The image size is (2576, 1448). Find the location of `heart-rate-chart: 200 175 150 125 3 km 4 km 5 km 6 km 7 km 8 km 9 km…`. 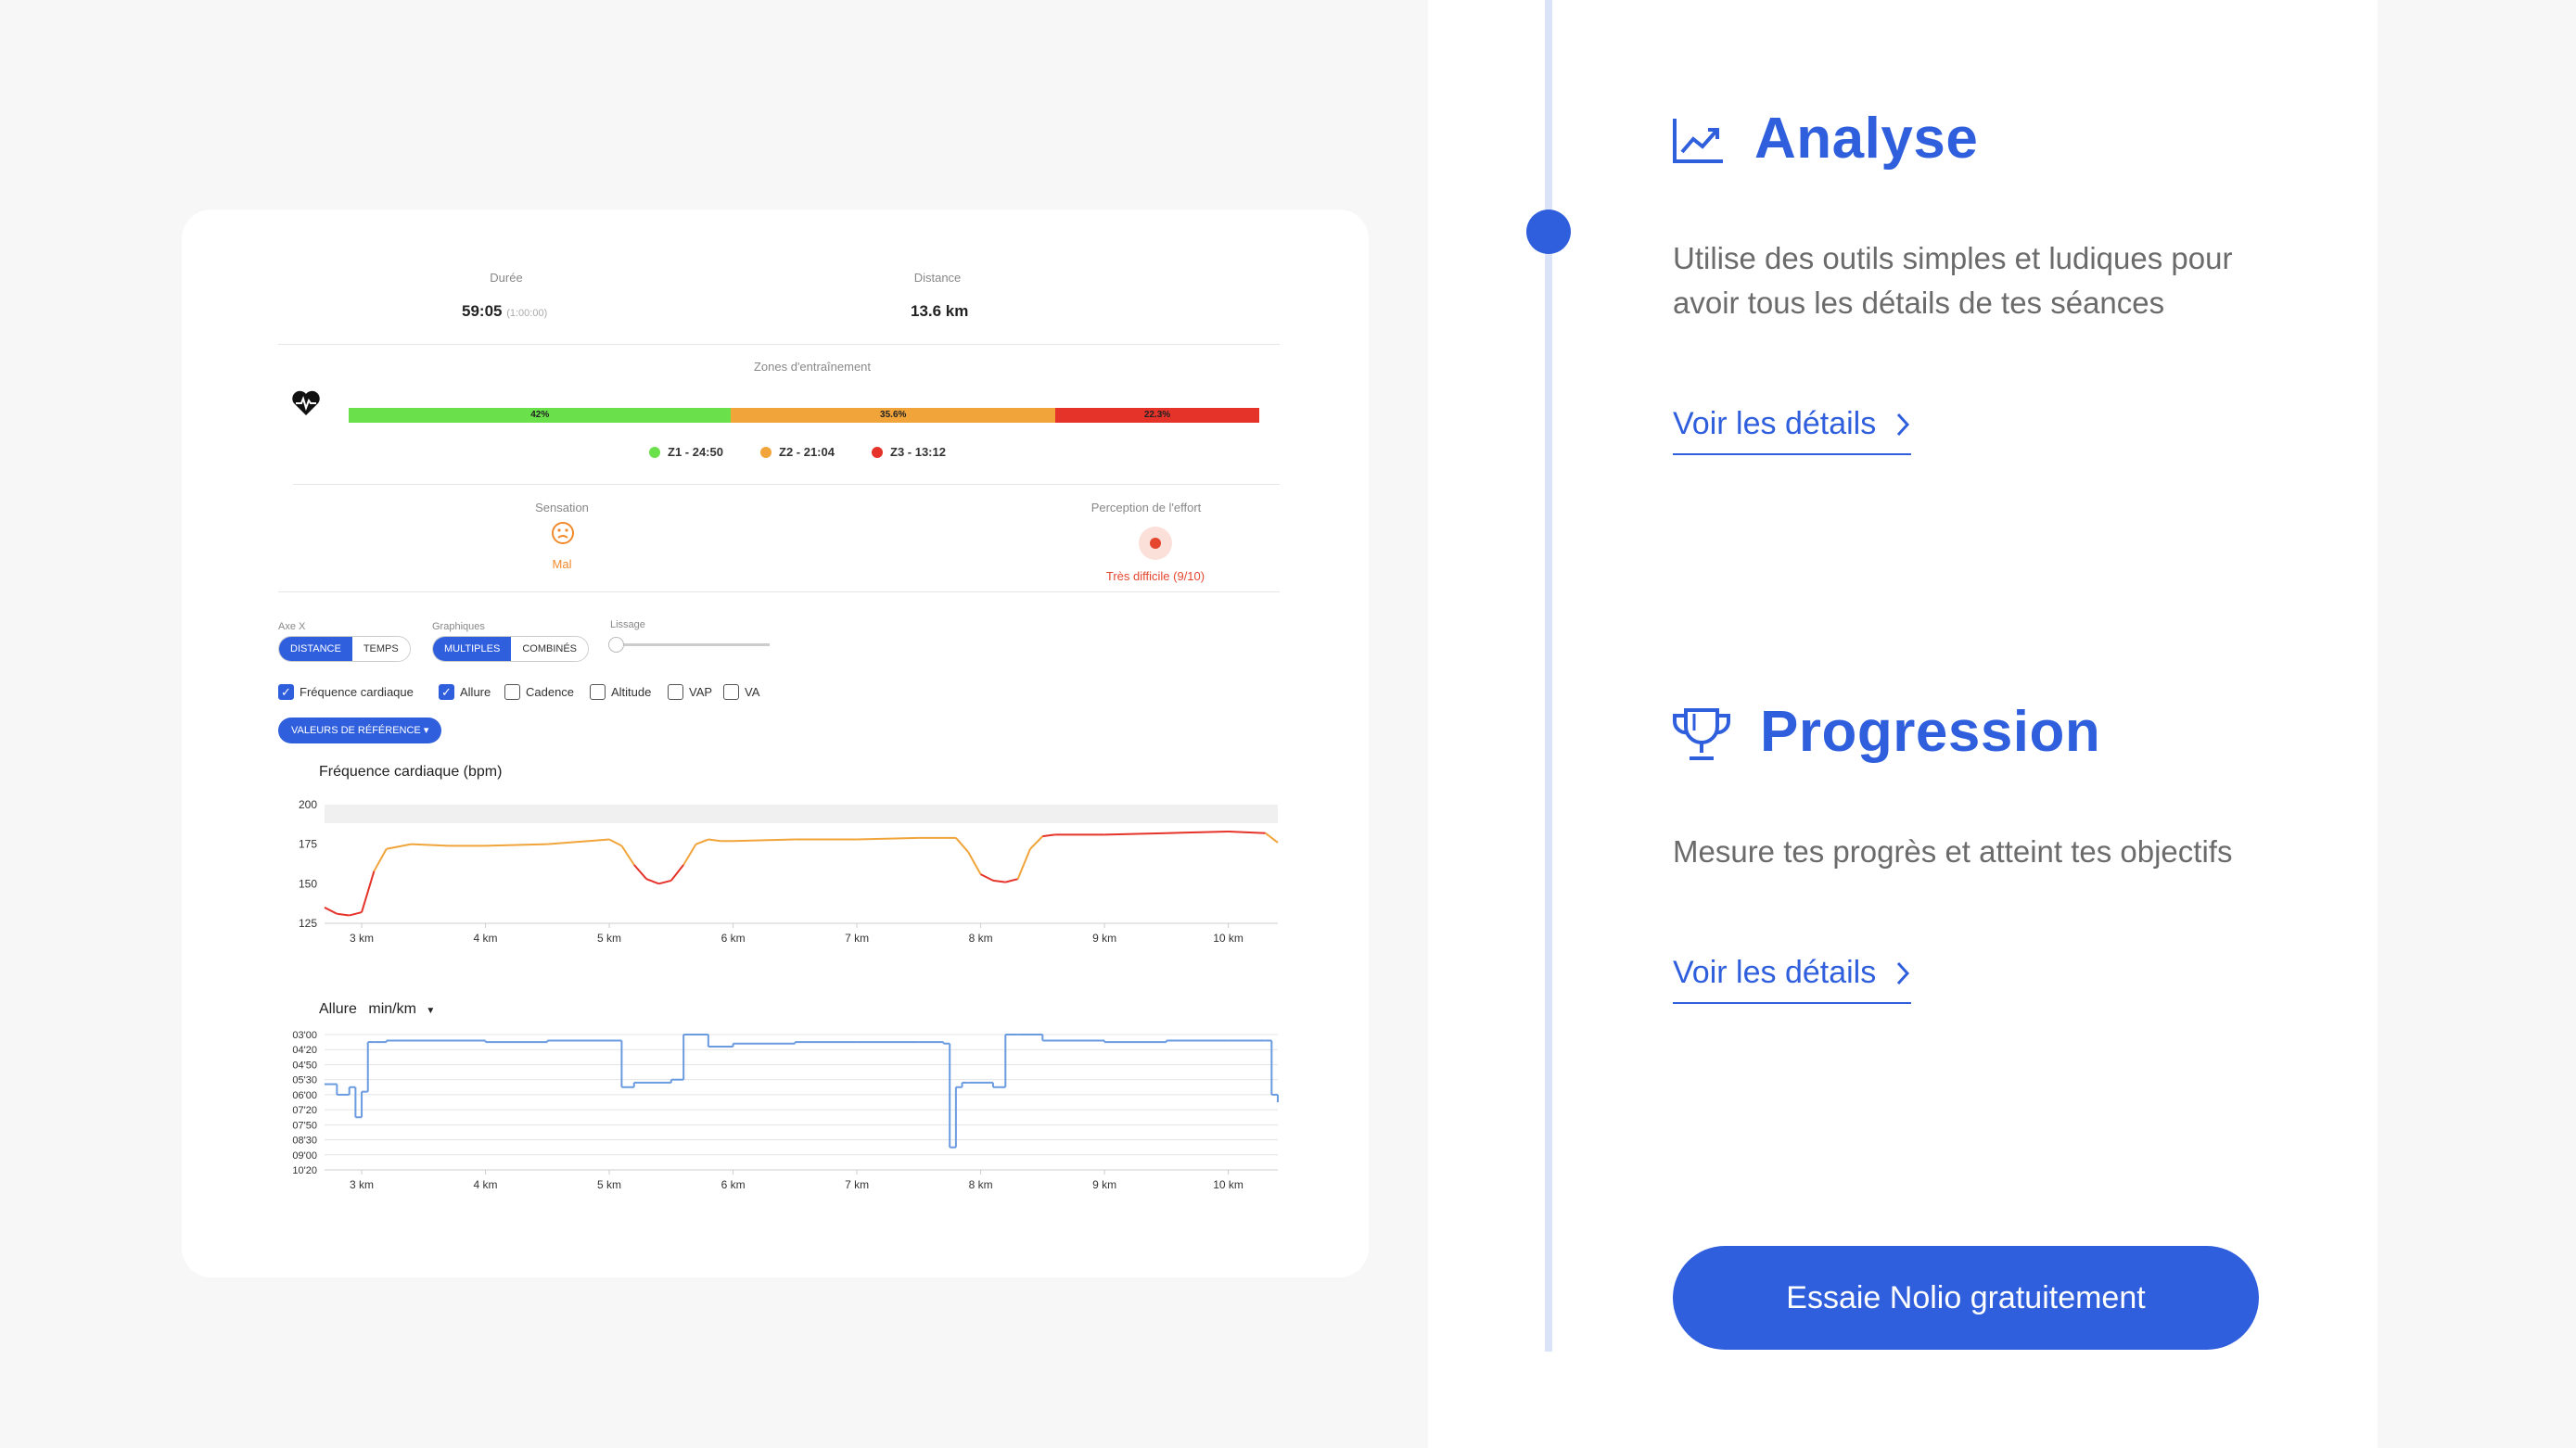

heart-rate-chart: 200 175 150 125 3 km 4 km 5 km 6 km 7 km 8 km 9 km… is located at coordinates (789, 872).